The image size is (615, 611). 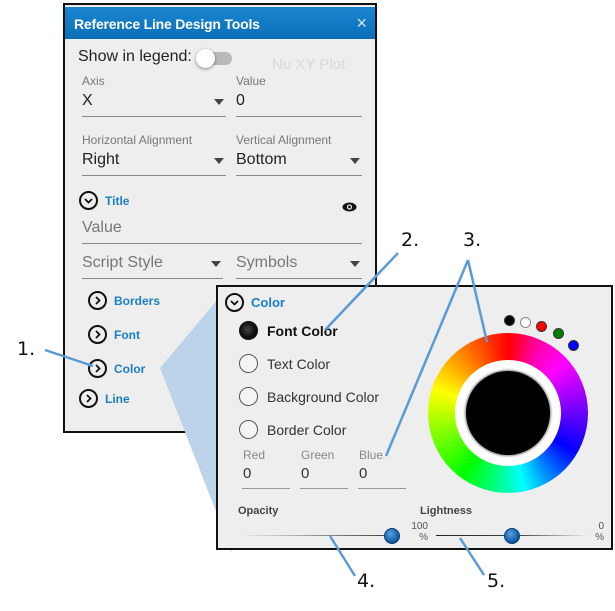 What do you see at coordinates (366, 581) in the screenshot?
I see `callout-4: 4.` at bounding box center [366, 581].